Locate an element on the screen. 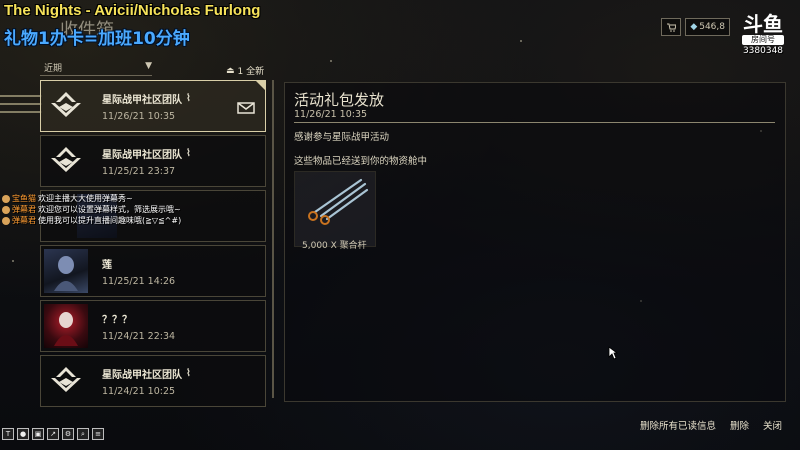  list-item: ？？？ 11/24/21 22:34 is located at coordinates (153, 326).